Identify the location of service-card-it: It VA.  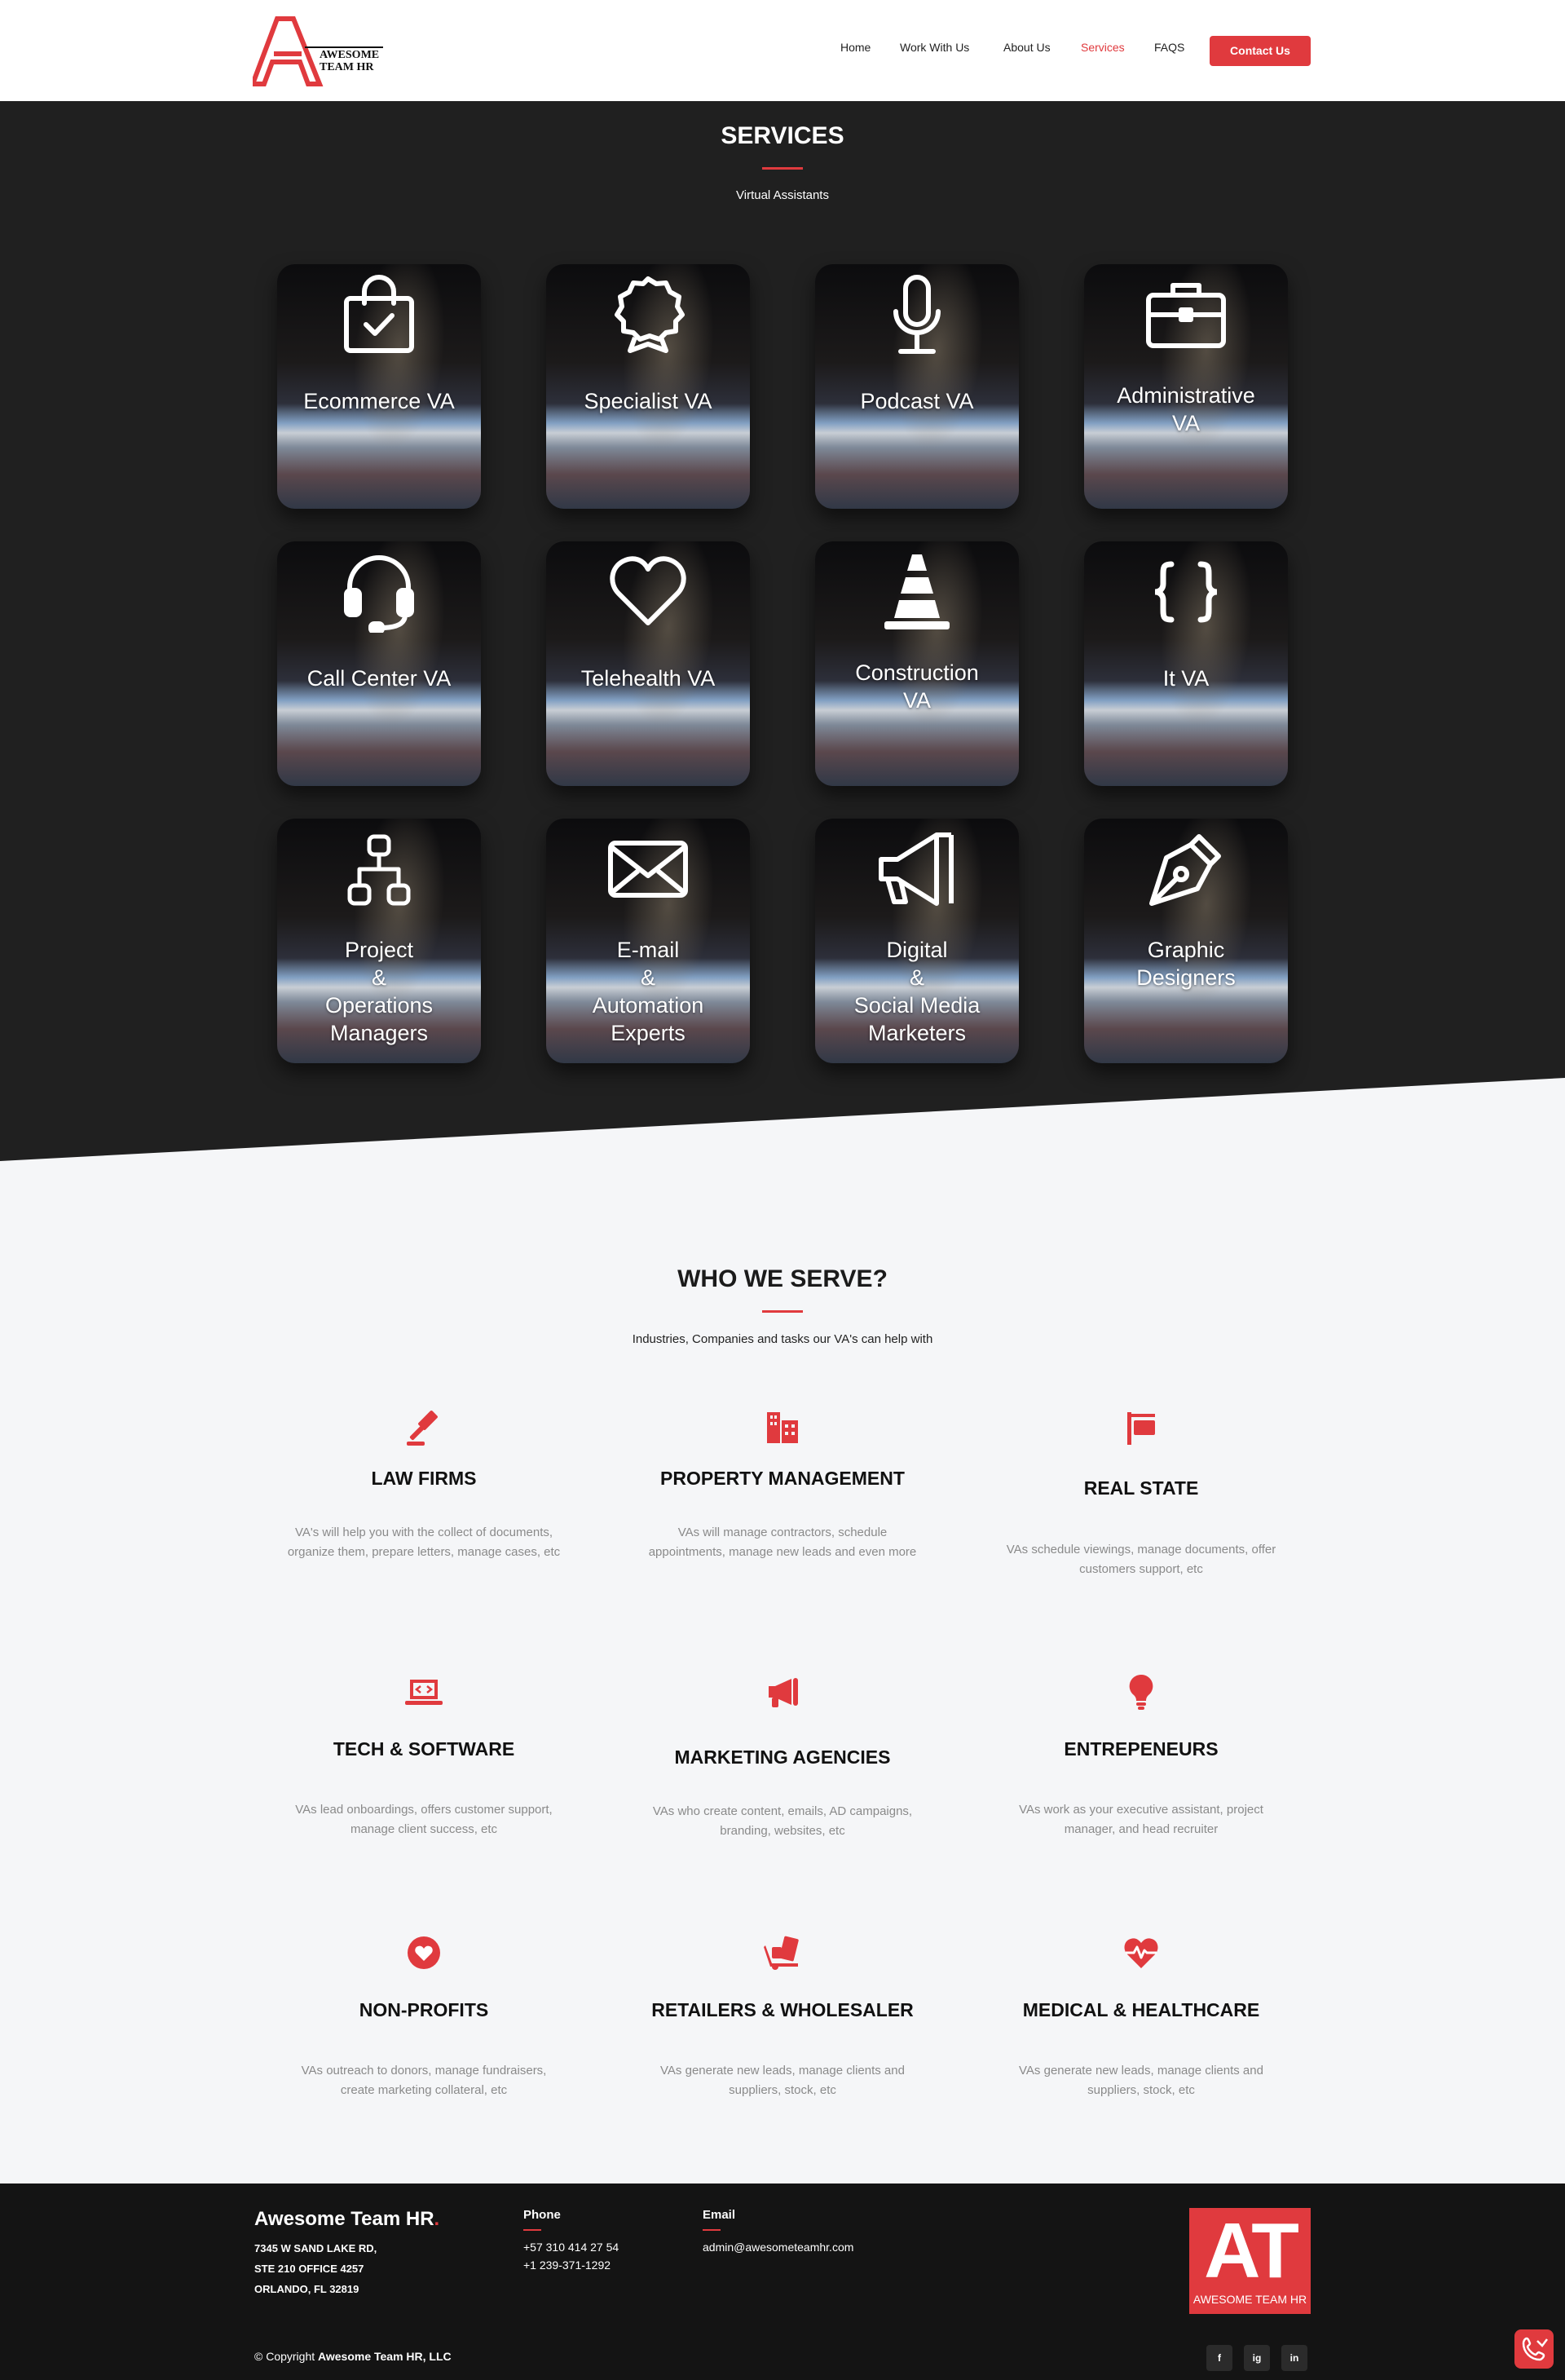
(1186, 664).